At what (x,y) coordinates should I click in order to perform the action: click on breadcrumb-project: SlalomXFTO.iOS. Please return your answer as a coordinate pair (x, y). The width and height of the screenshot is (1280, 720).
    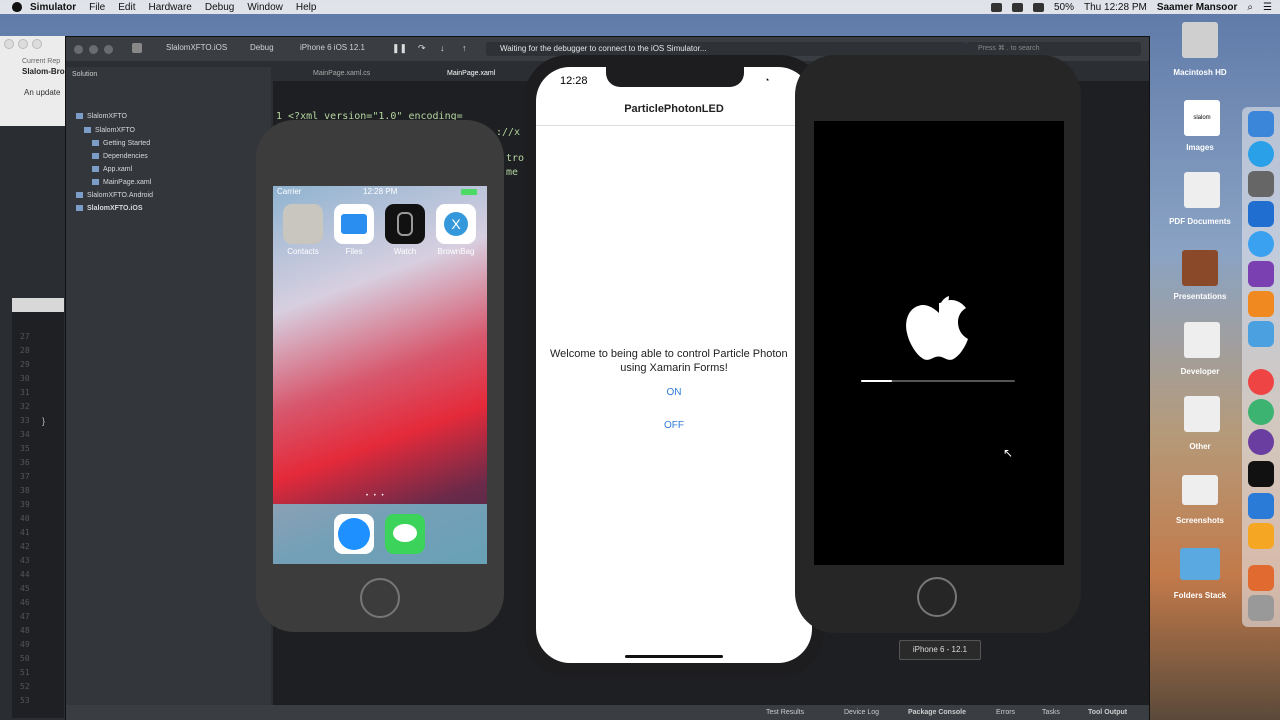
    Looking at the image, I should click on (196, 47).